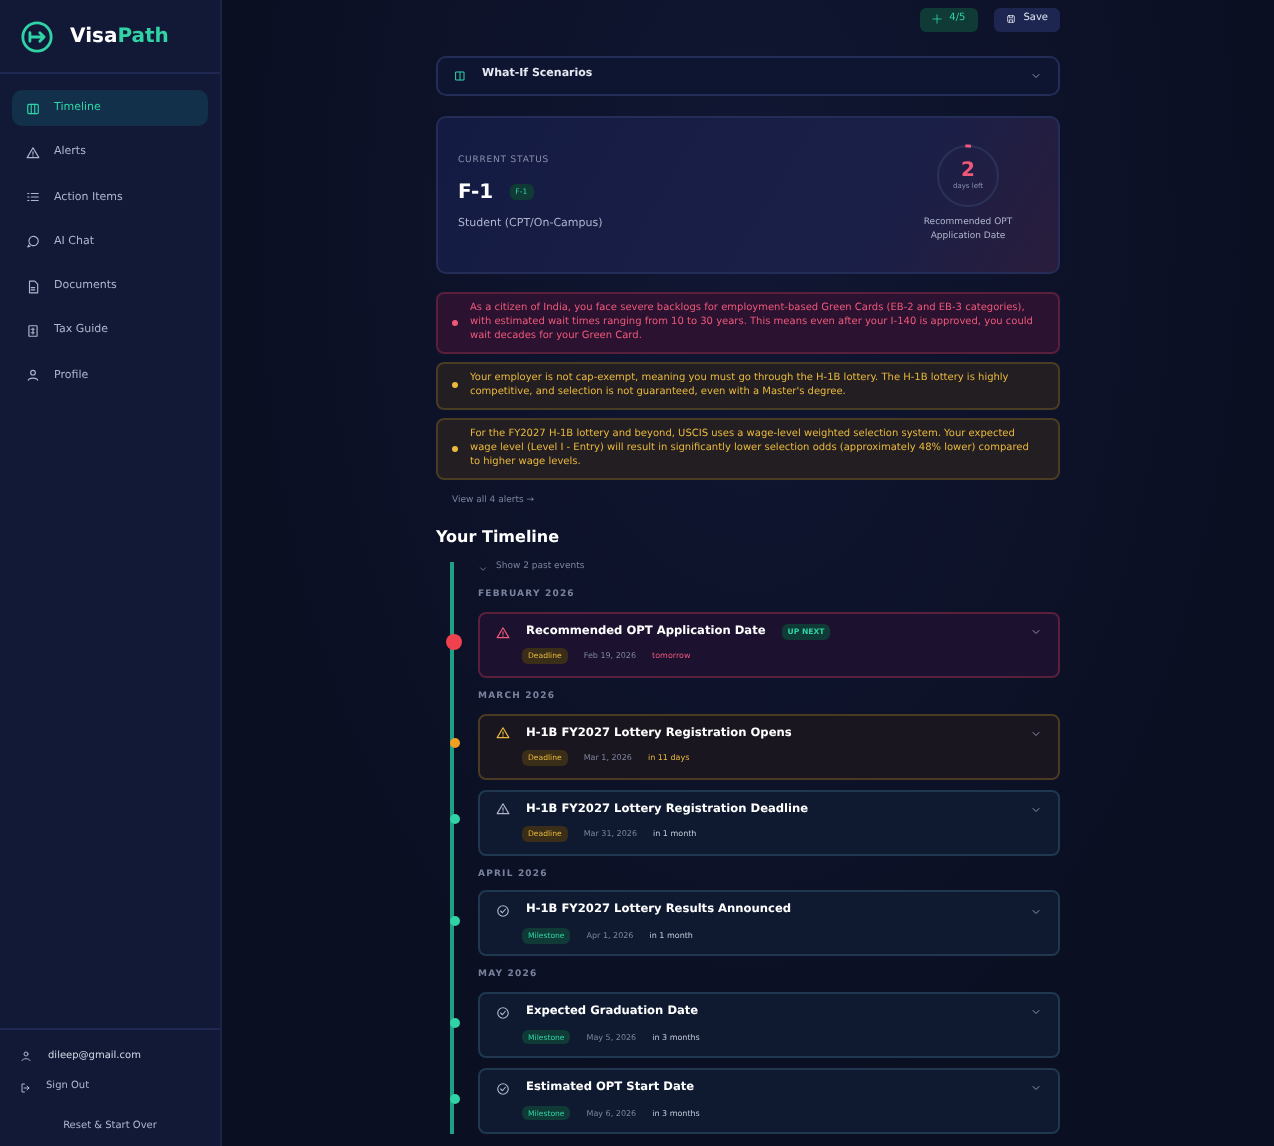 The height and width of the screenshot is (1146, 1274). I want to click on sign-out-icon, so click(26, 1087).